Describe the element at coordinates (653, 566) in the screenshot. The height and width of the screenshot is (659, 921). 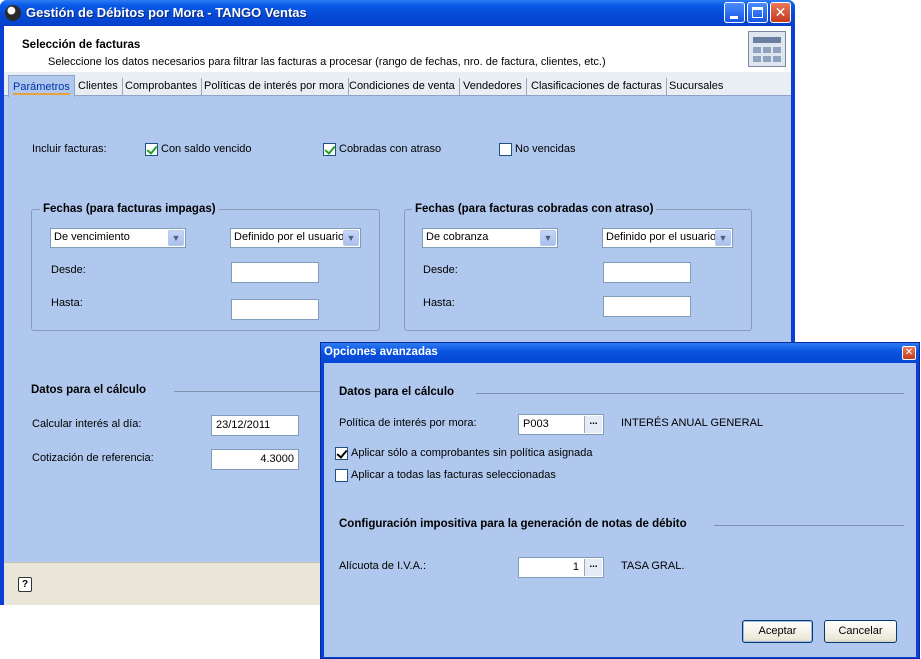
I see `alicuota-description: TASA GRAL.` at that location.